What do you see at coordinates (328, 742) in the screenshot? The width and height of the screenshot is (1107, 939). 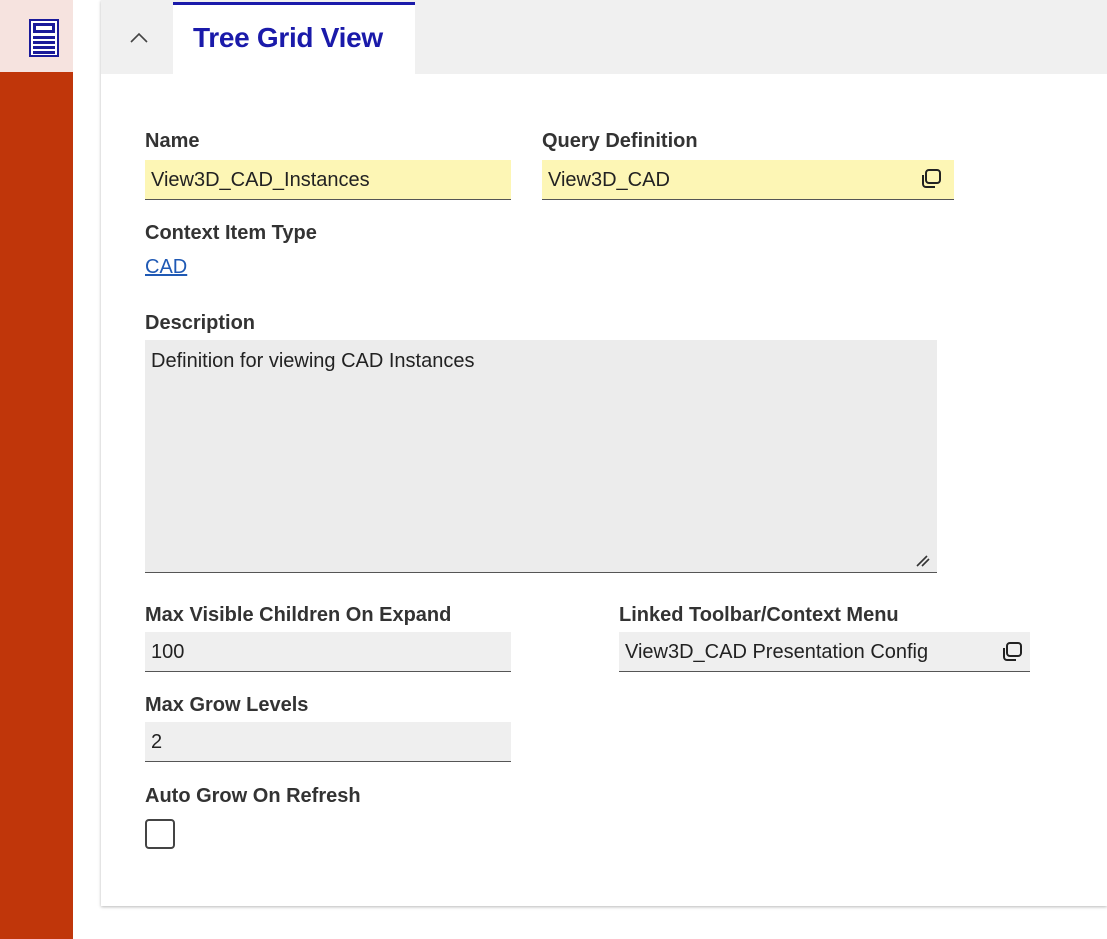 I see `max-grow-levels-field: 2` at bounding box center [328, 742].